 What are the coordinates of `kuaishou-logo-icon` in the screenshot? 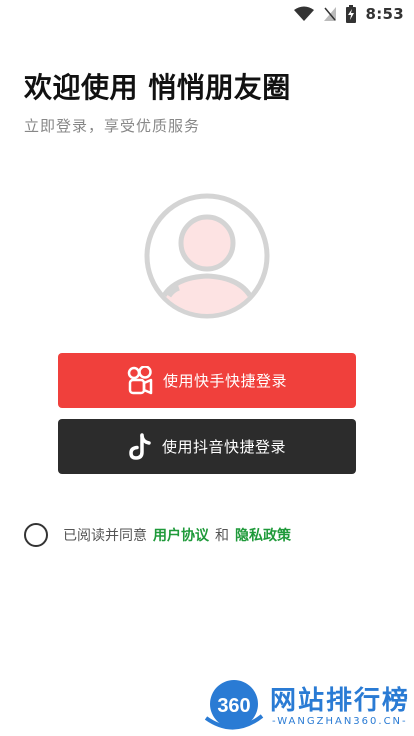 It's located at (140, 379).